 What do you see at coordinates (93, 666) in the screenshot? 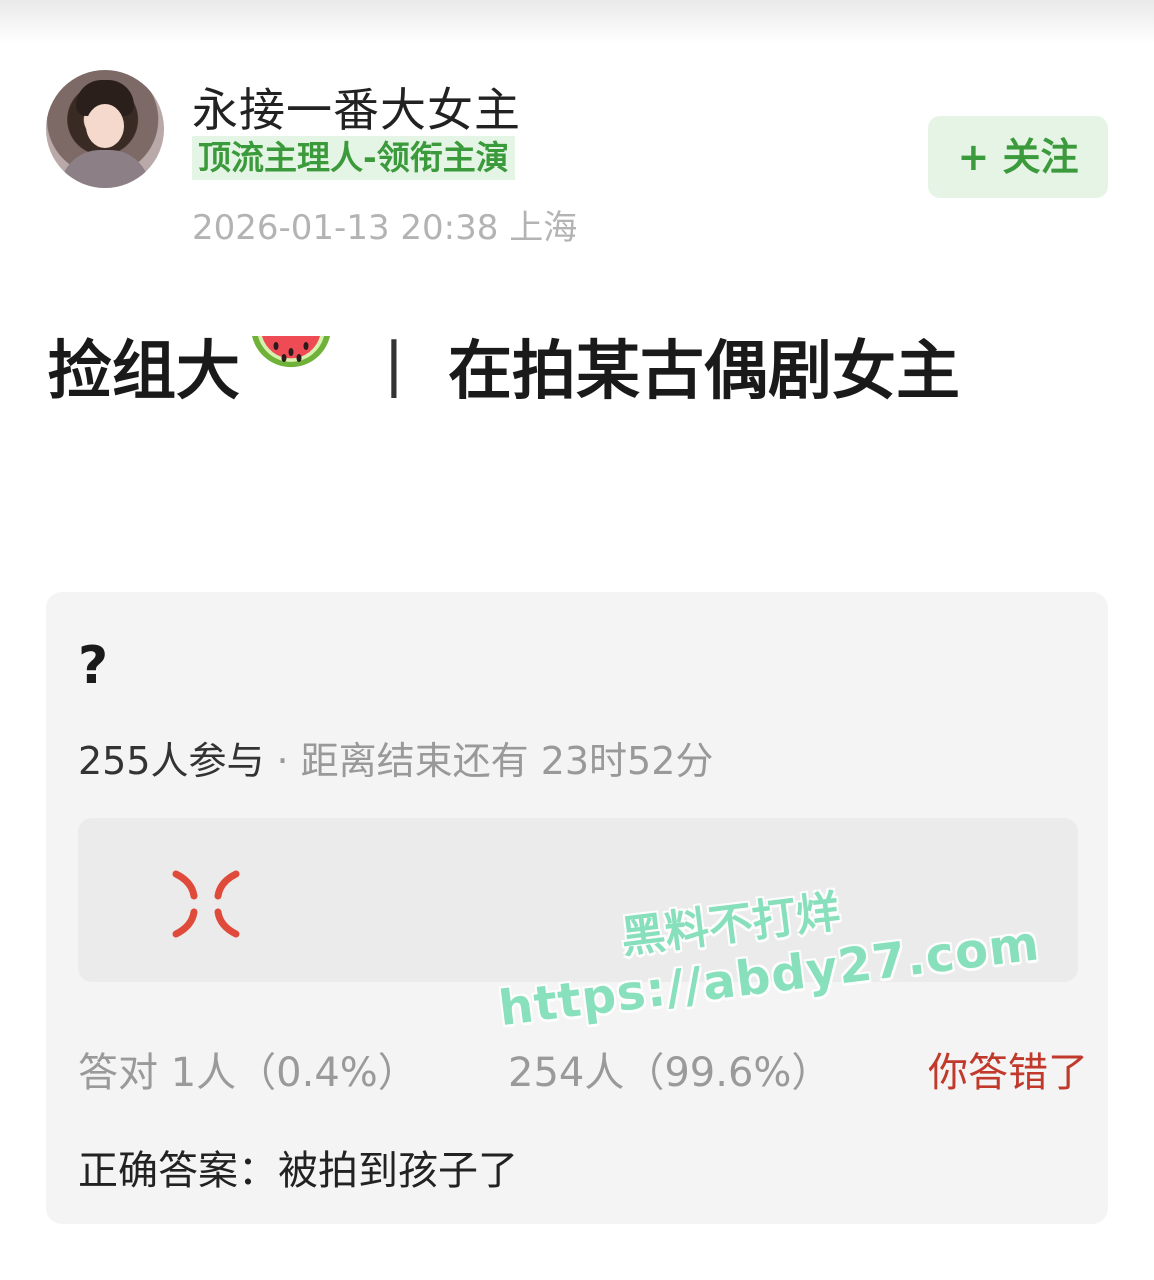
I see `quiz-question: ?` at bounding box center [93, 666].